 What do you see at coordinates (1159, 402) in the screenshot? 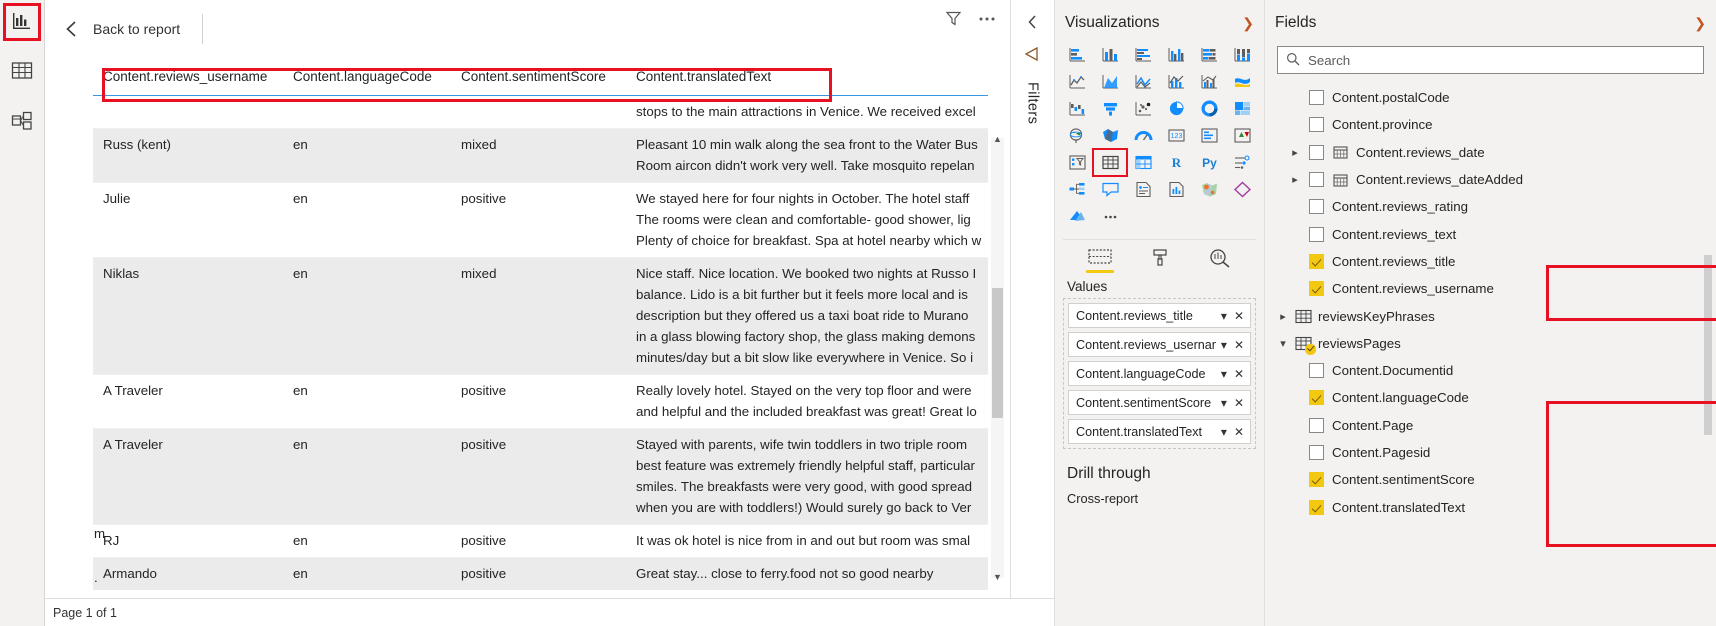
I see `values-field-pill: Content.sentimentScore ▾ ✕` at bounding box center [1159, 402].